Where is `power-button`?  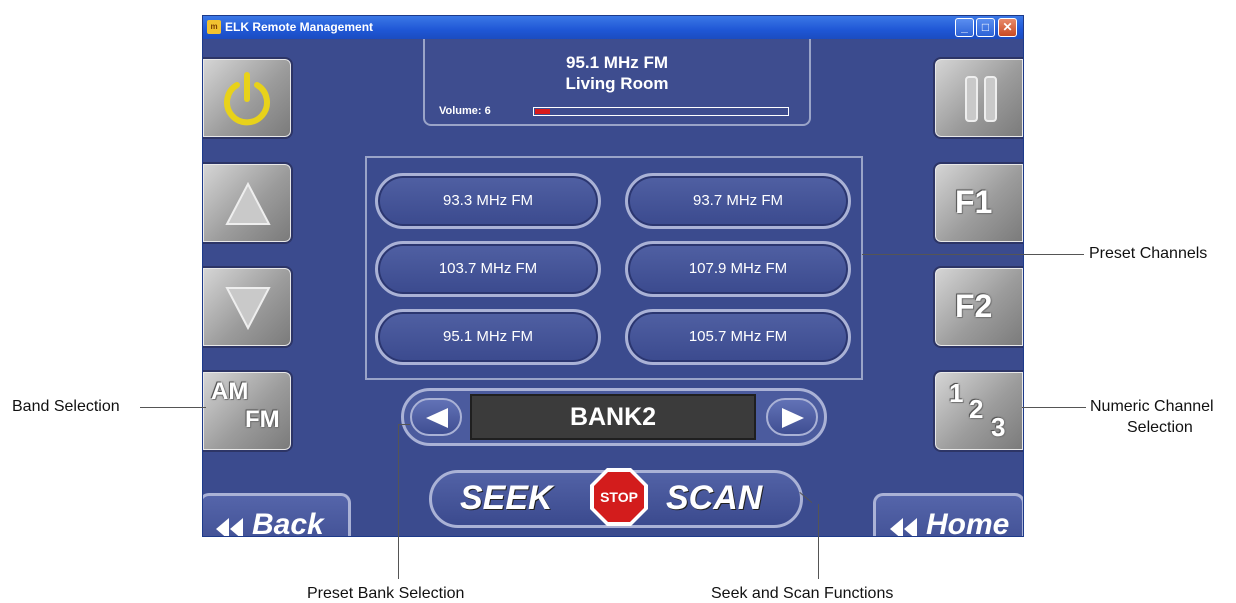
power-button is located at coordinates (248, 98).